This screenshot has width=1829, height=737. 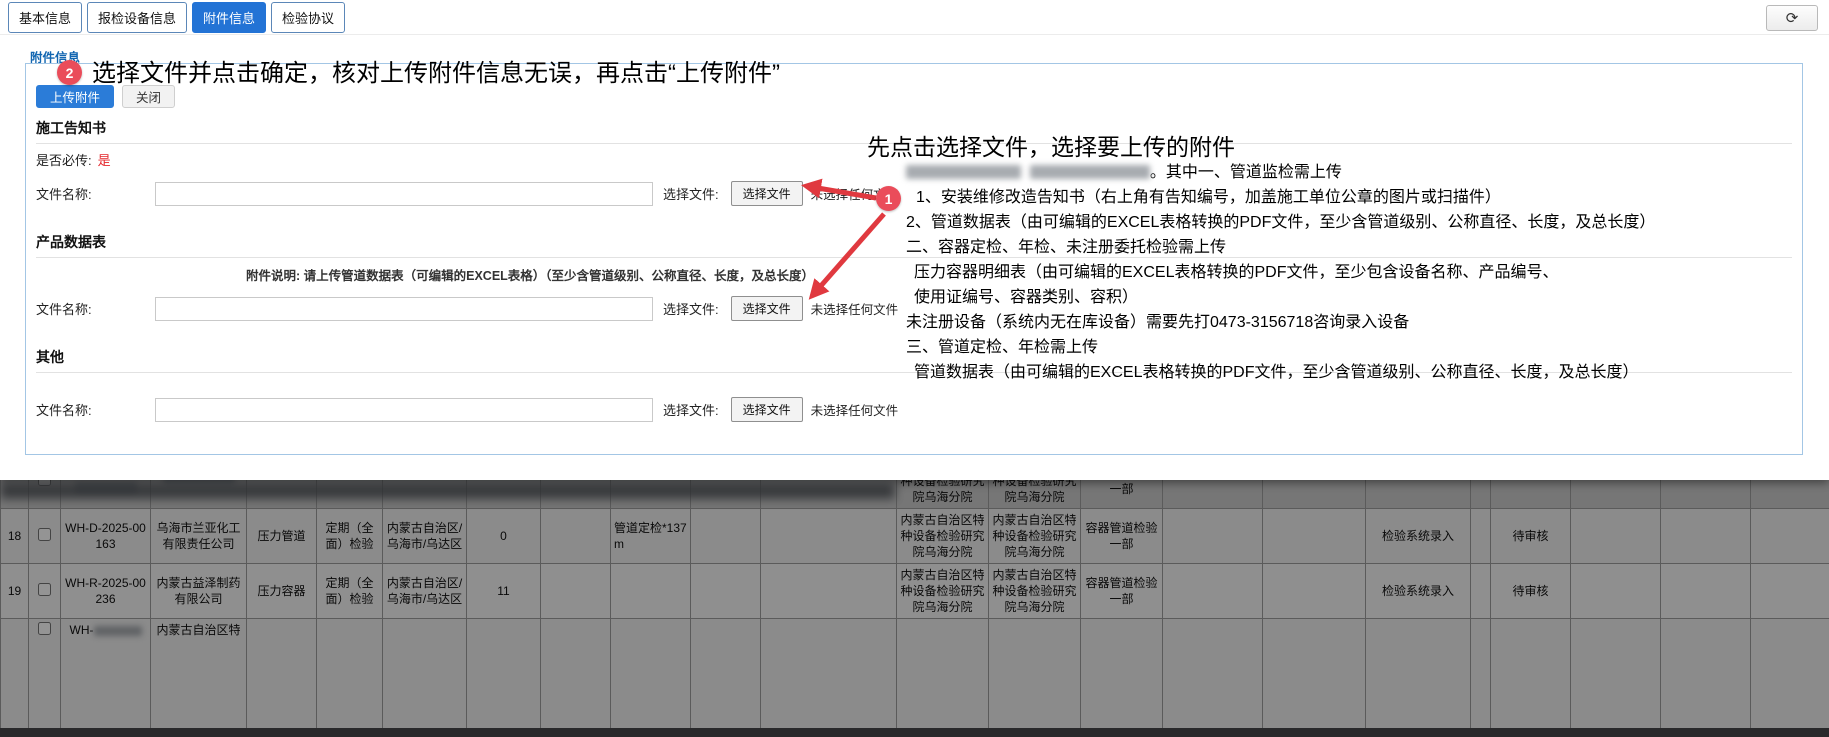 What do you see at coordinates (281, 591) in the screenshot?
I see `cell-equipment-type: 压力容器` at bounding box center [281, 591].